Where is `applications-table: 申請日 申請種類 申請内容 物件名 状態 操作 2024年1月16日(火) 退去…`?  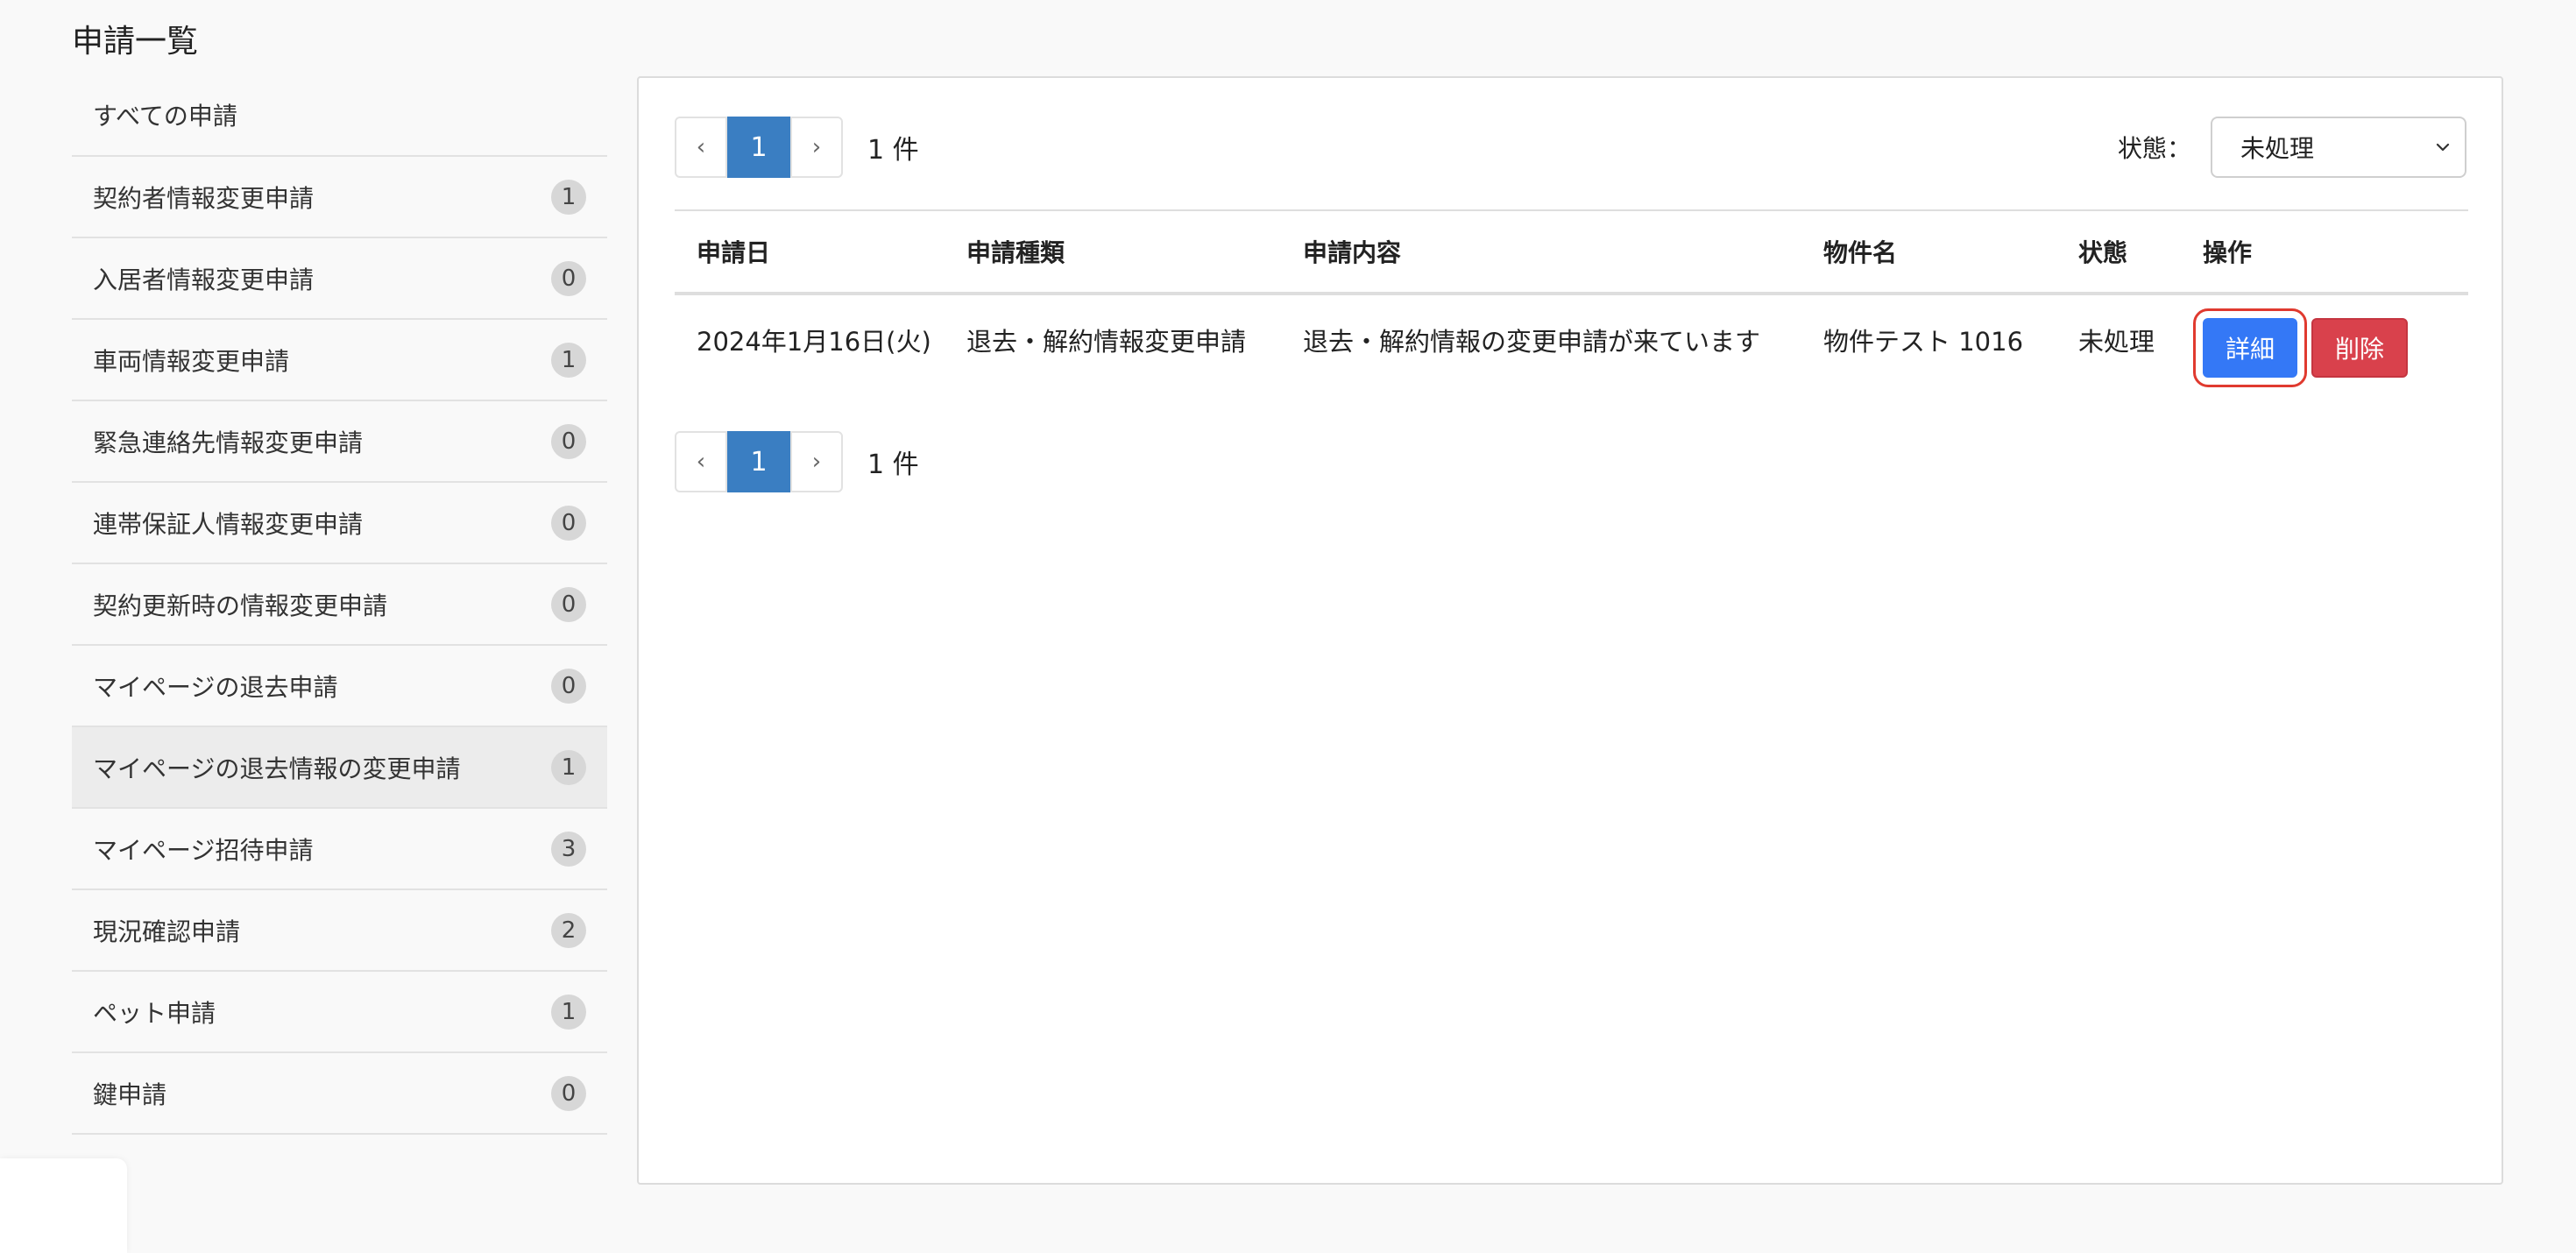
applications-table: 申請日 申請種類 申請内容 物件名 状態 操作 2024年1月16日(火) 退去… is located at coordinates (1571, 313).